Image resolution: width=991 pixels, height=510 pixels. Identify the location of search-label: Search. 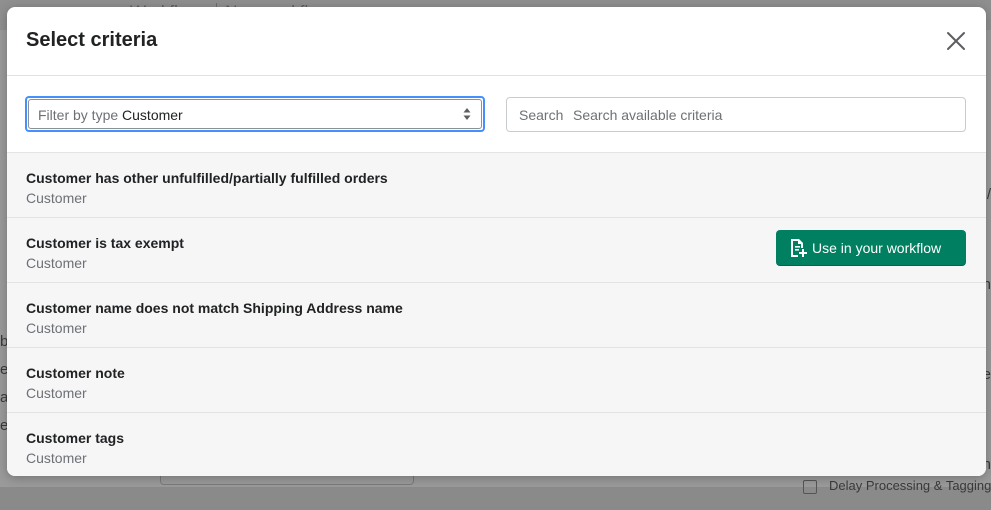
(541, 115).